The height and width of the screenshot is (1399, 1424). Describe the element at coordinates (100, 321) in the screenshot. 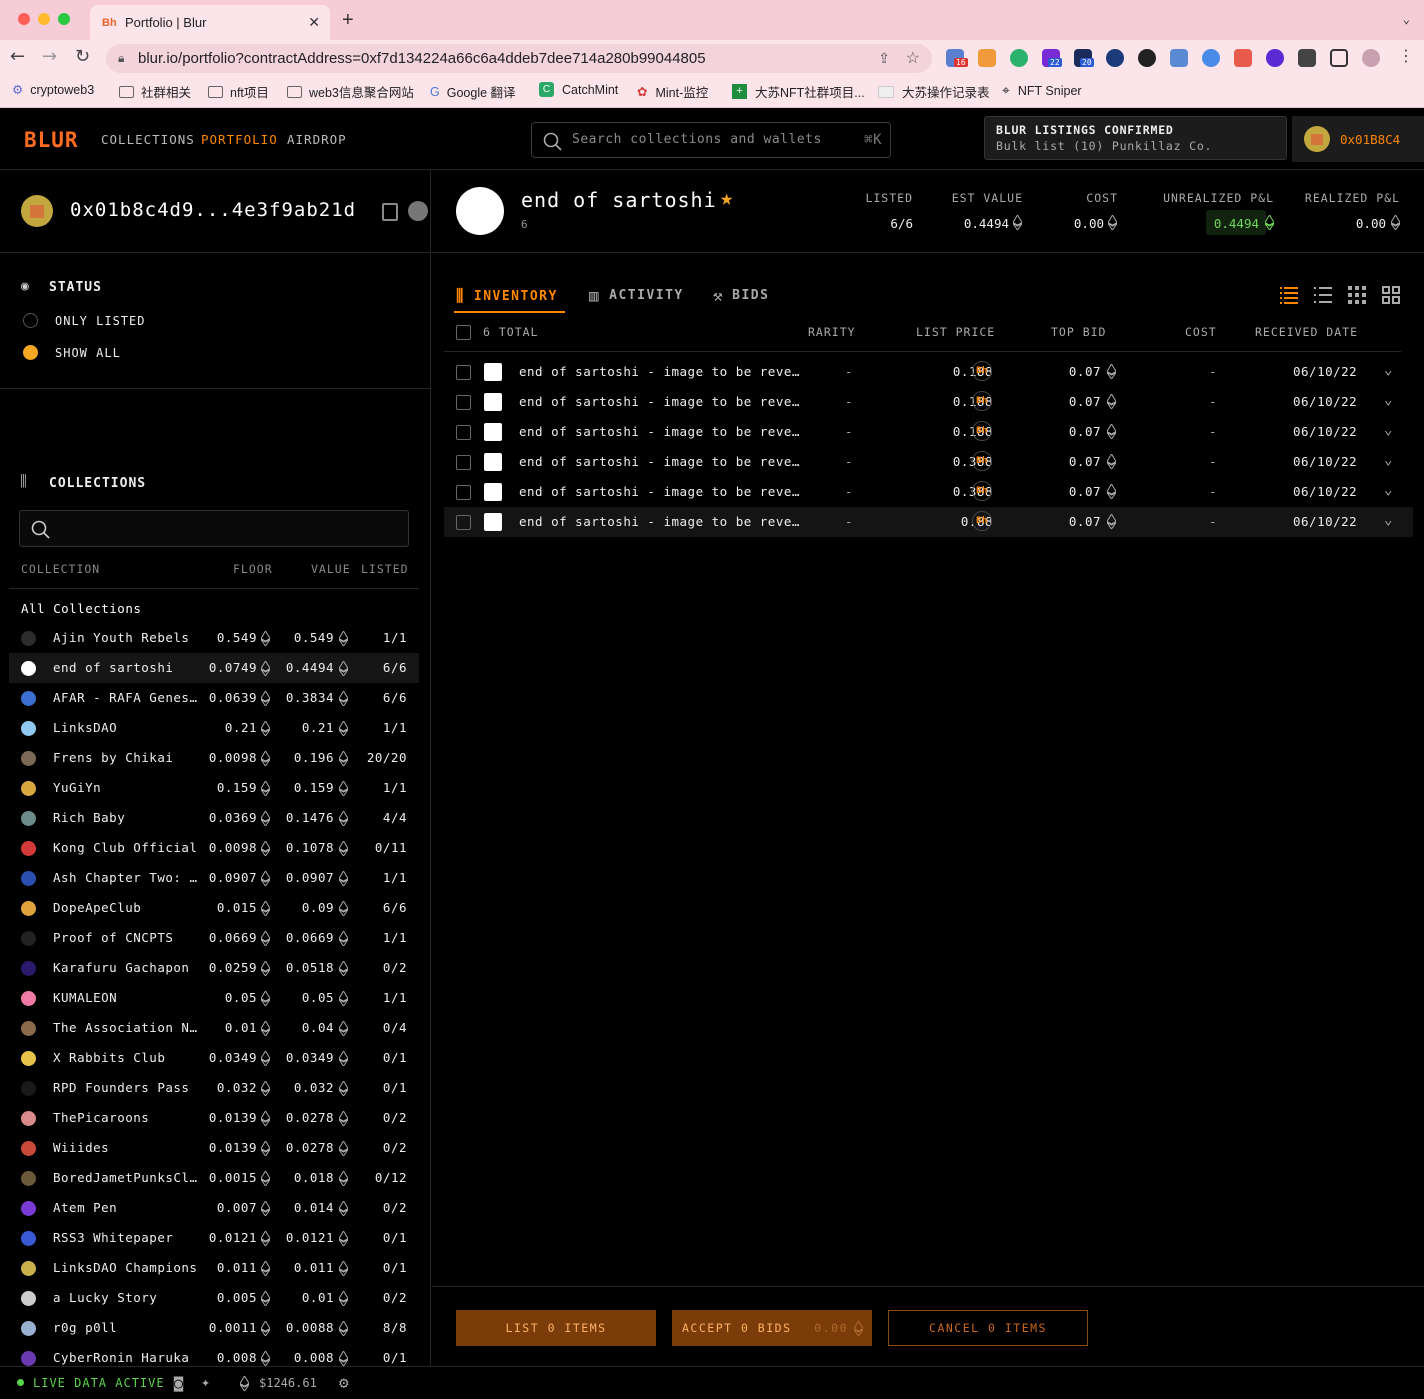

I see `only-listed-label: ONLY LISTED` at that location.